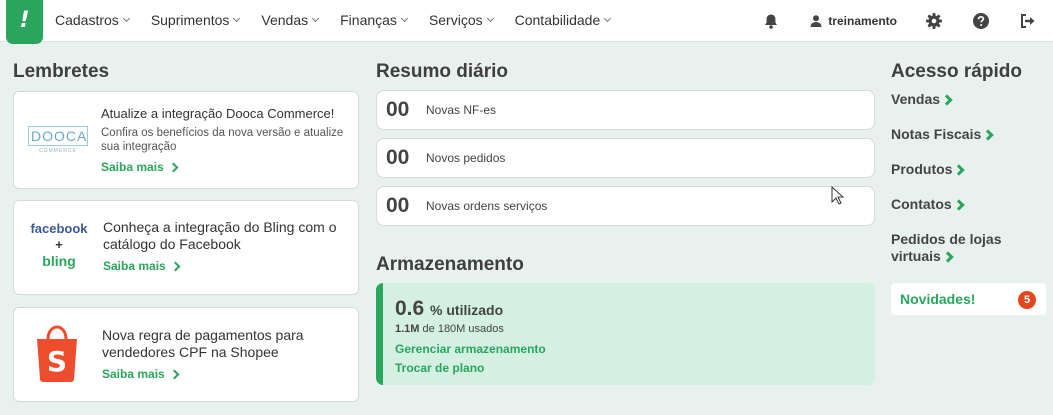  What do you see at coordinates (461, 110) in the screenshot?
I see `resumo-label: Novas NF-es` at bounding box center [461, 110].